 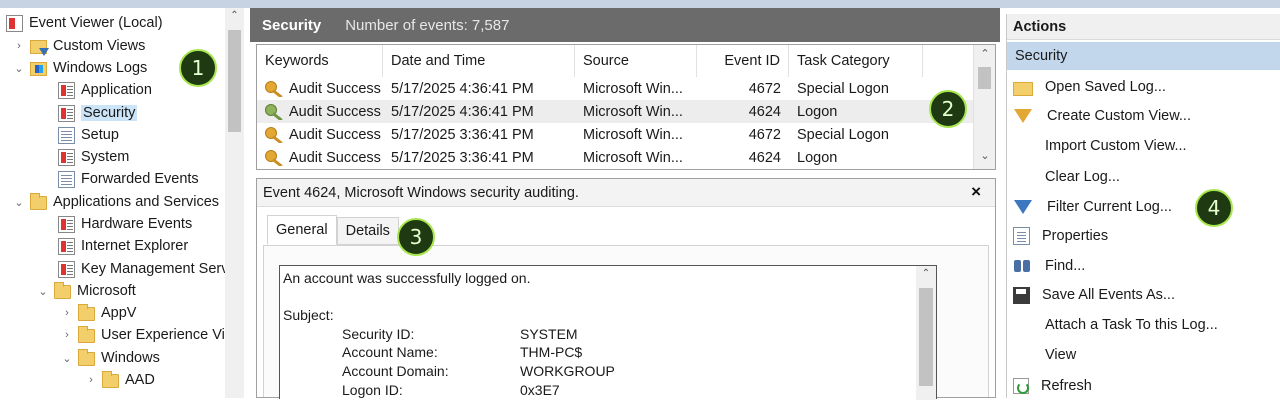 What do you see at coordinates (395, 371) in the screenshot?
I see `field-label: Account Domain:` at bounding box center [395, 371].